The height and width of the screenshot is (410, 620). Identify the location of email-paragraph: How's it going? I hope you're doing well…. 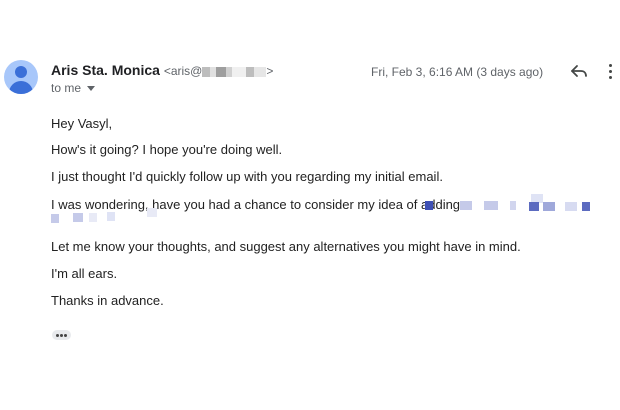
(167, 149).